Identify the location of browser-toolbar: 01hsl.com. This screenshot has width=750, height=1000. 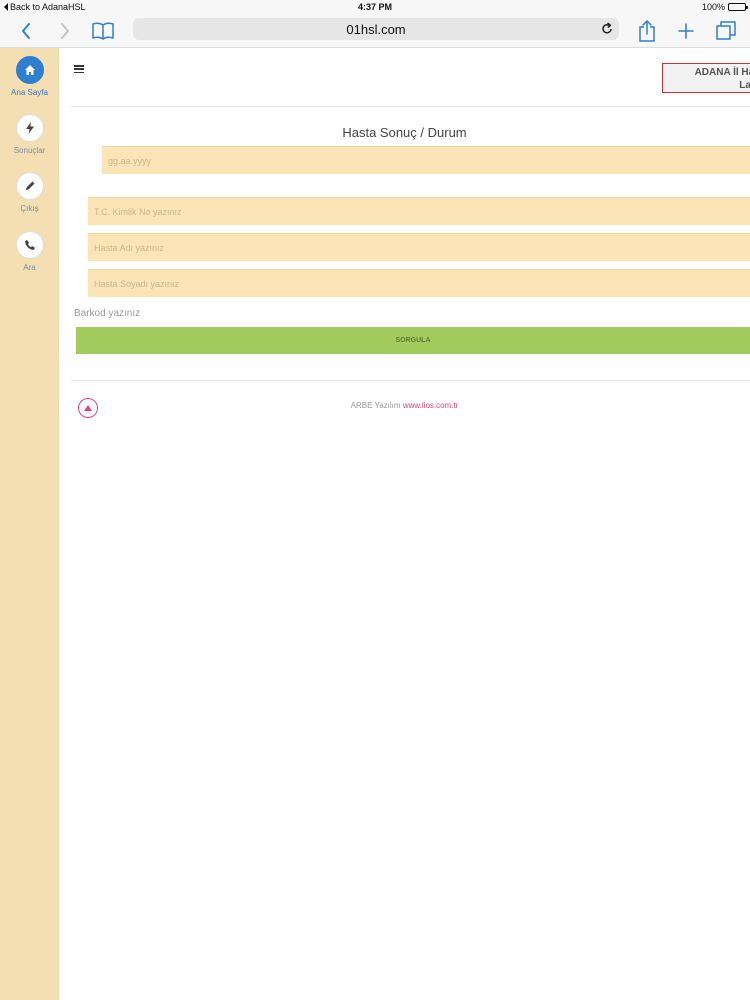
(375, 31).